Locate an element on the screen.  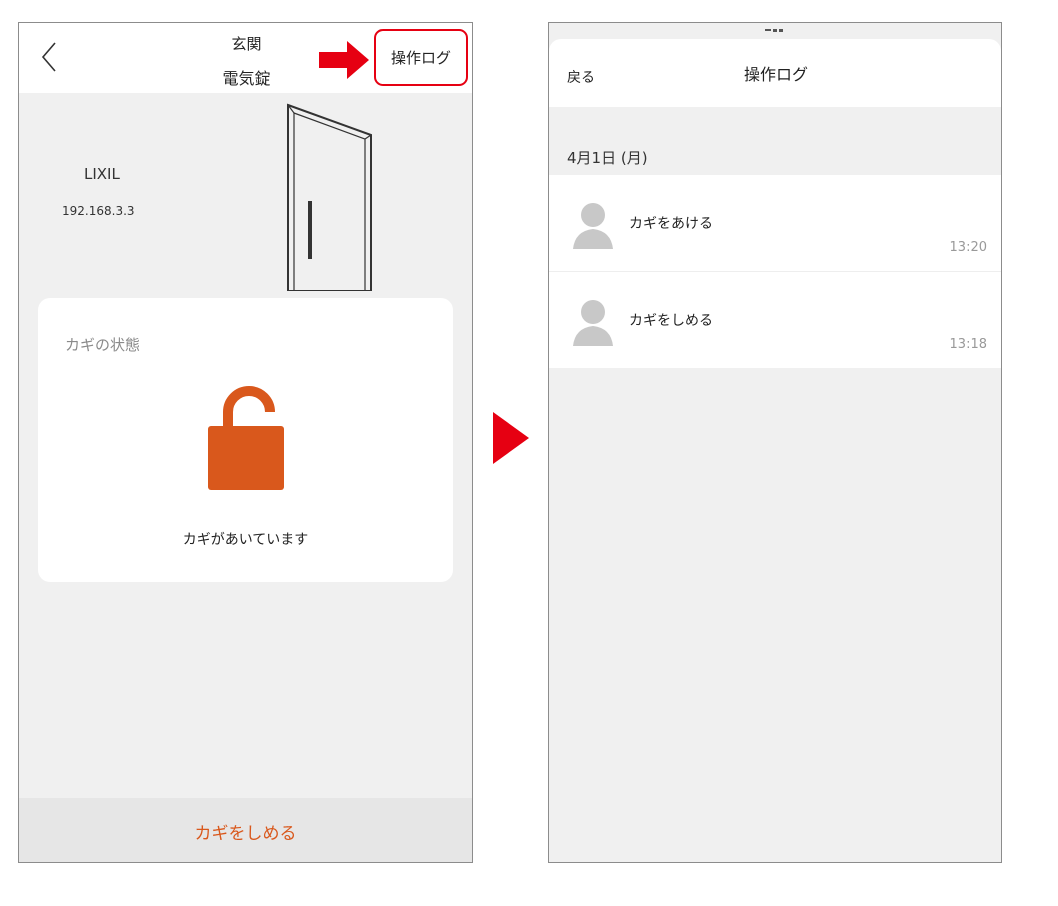
log-entry: カギをしめる 13:18 is located at coordinates (775, 320).